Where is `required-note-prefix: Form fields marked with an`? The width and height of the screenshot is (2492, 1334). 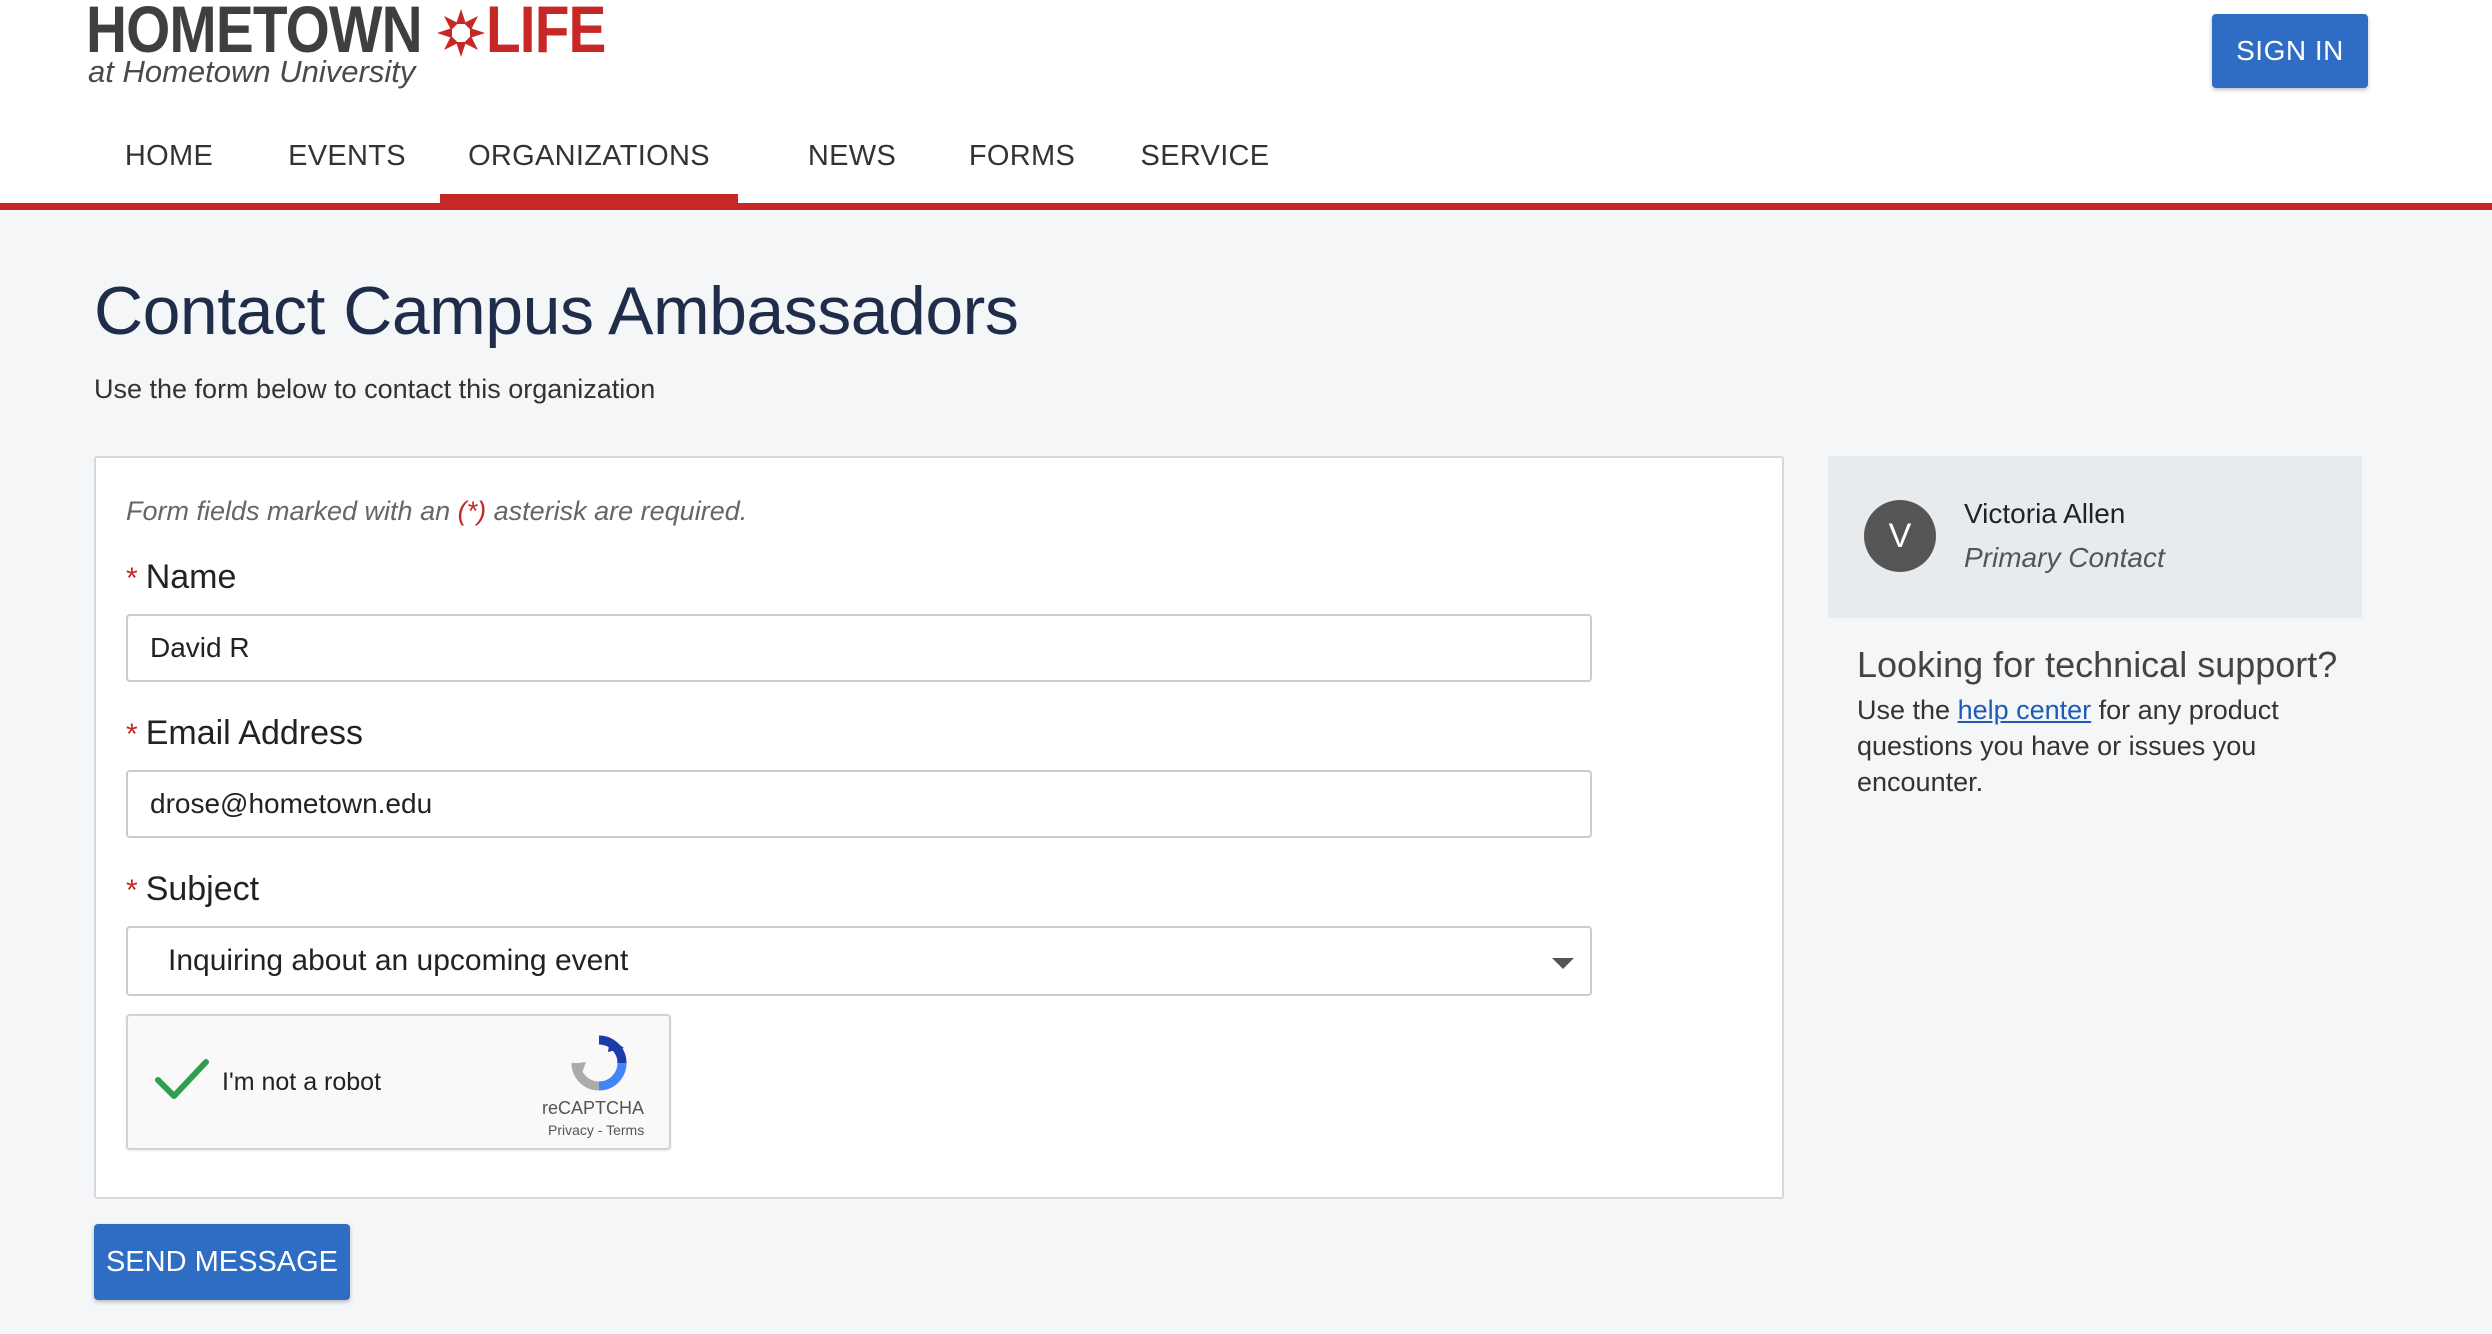 required-note-prefix: Form fields marked with an is located at coordinates (292, 511).